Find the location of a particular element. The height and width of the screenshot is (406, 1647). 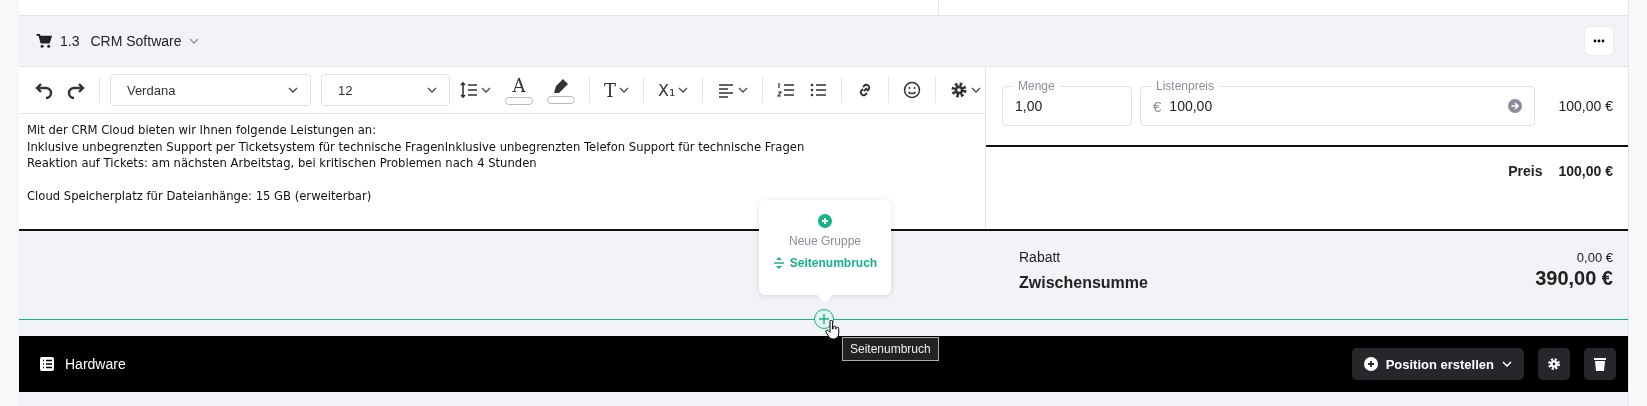

redo-icon is located at coordinates (76, 90).